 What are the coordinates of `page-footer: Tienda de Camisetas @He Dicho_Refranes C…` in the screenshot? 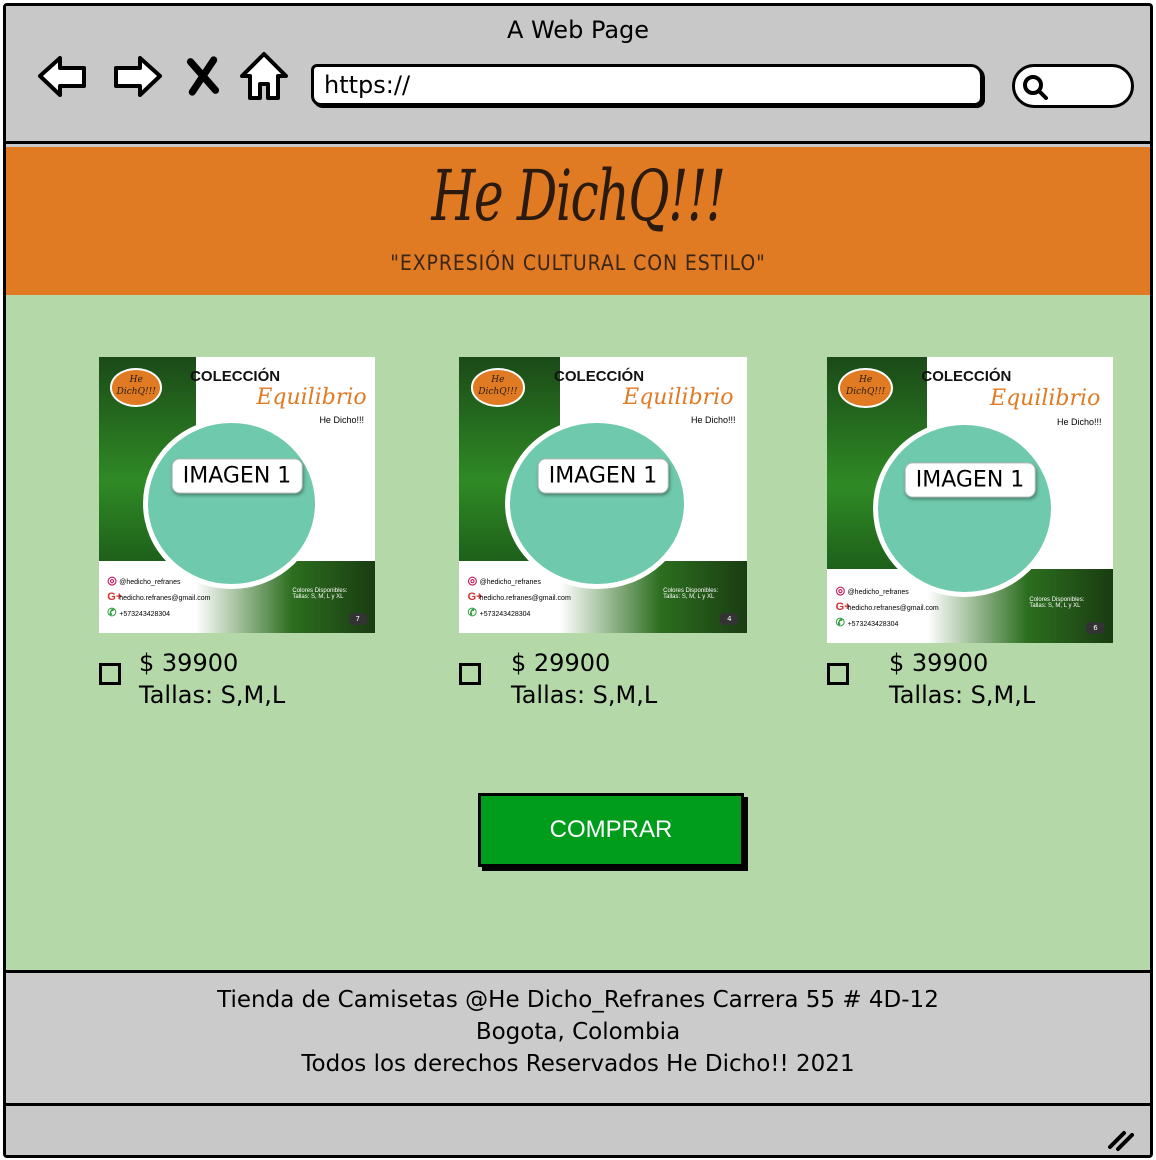 It's located at (578, 1038).